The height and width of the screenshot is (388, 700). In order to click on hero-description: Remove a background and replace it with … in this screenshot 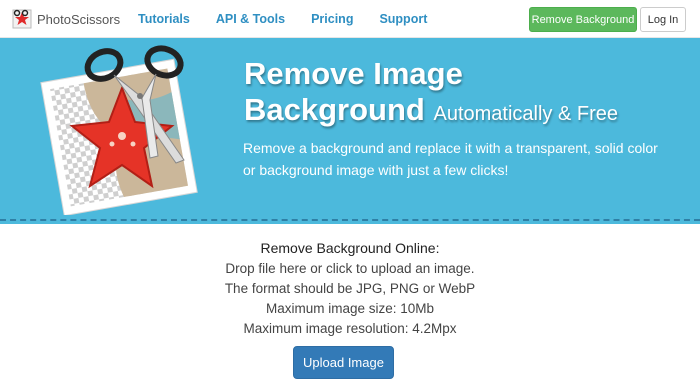, I will do `click(450, 159)`.